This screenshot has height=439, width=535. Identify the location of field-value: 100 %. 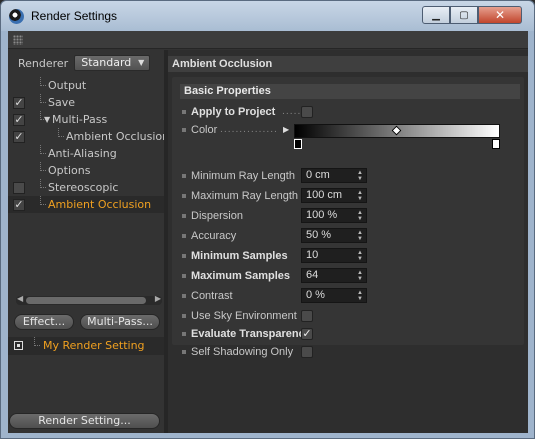
(322, 215).